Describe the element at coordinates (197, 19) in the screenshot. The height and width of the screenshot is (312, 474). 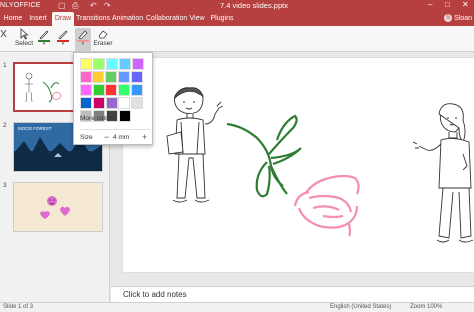
I see `tab-view: View` at that location.